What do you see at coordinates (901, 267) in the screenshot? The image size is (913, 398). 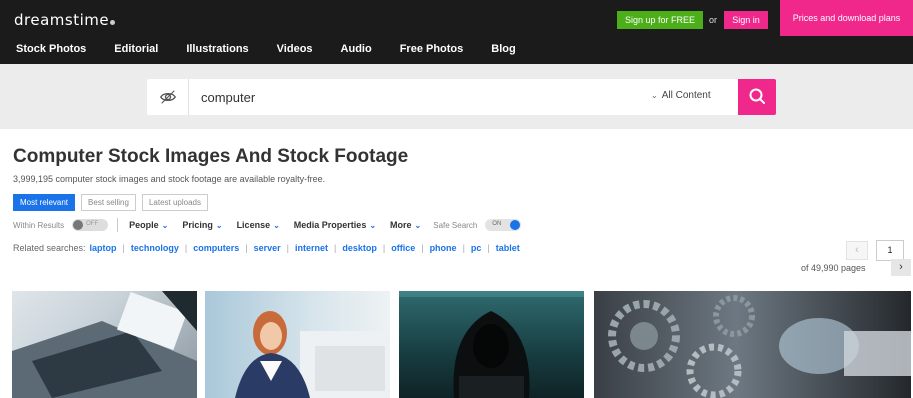 I see `chevron-right-icon: ›` at bounding box center [901, 267].